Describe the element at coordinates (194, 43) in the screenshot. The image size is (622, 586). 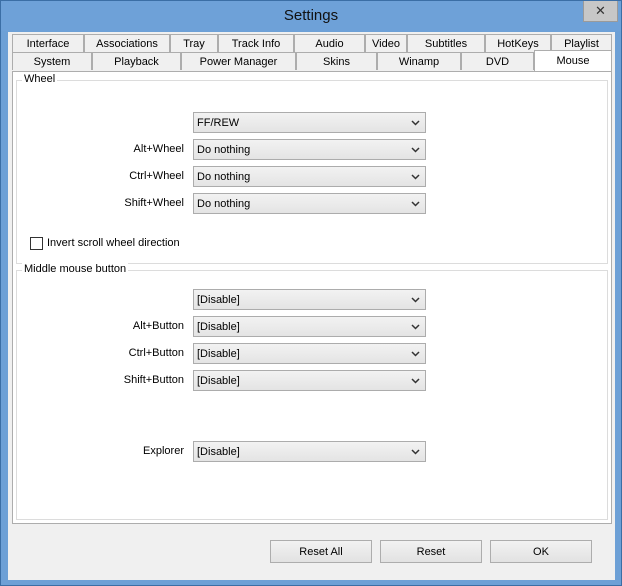
I see `tab-tray: Tray` at that location.